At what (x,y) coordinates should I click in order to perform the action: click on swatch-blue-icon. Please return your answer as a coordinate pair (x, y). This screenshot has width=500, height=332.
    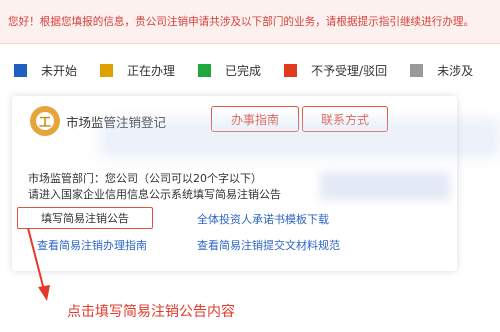
    Looking at the image, I should click on (20, 70).